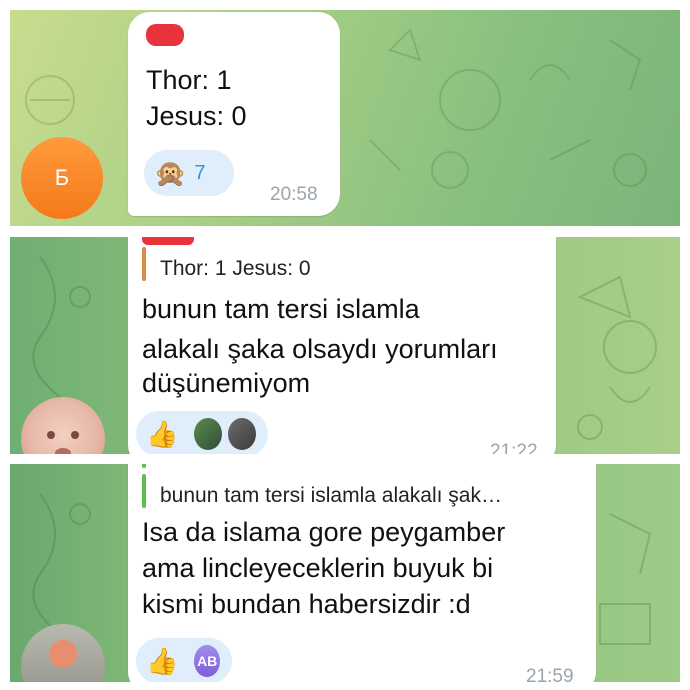 Image resolution: width=690 pixels, height=690 pixels. I want to click on avatar-initial: Б, so click(62, 177).